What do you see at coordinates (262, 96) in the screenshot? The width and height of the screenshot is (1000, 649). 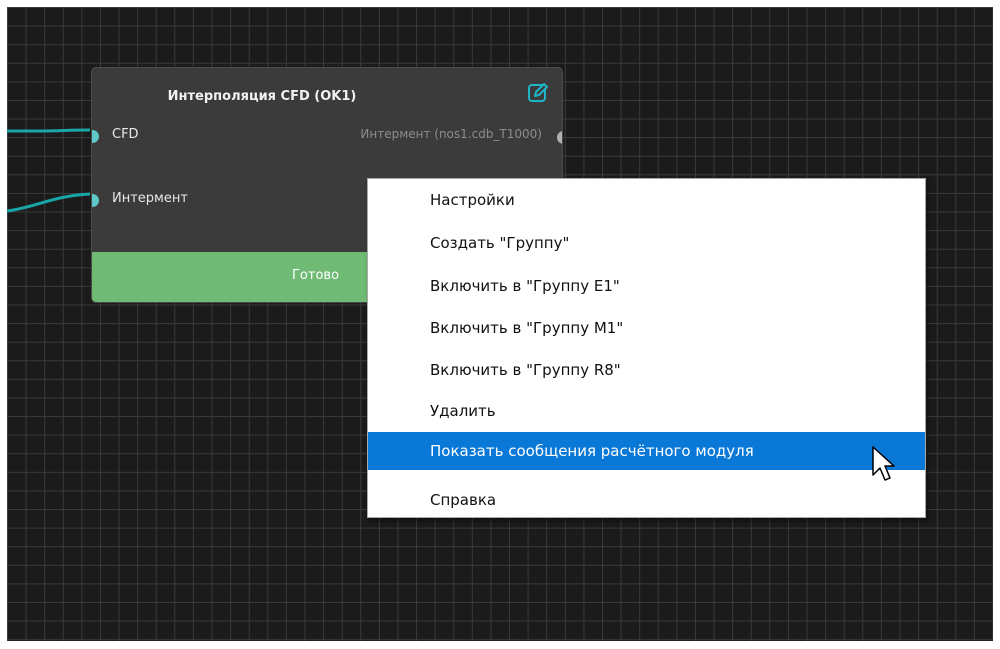 I see `node-title: Интерполяция CFD (OK1)` at bounding box center [262, 96].